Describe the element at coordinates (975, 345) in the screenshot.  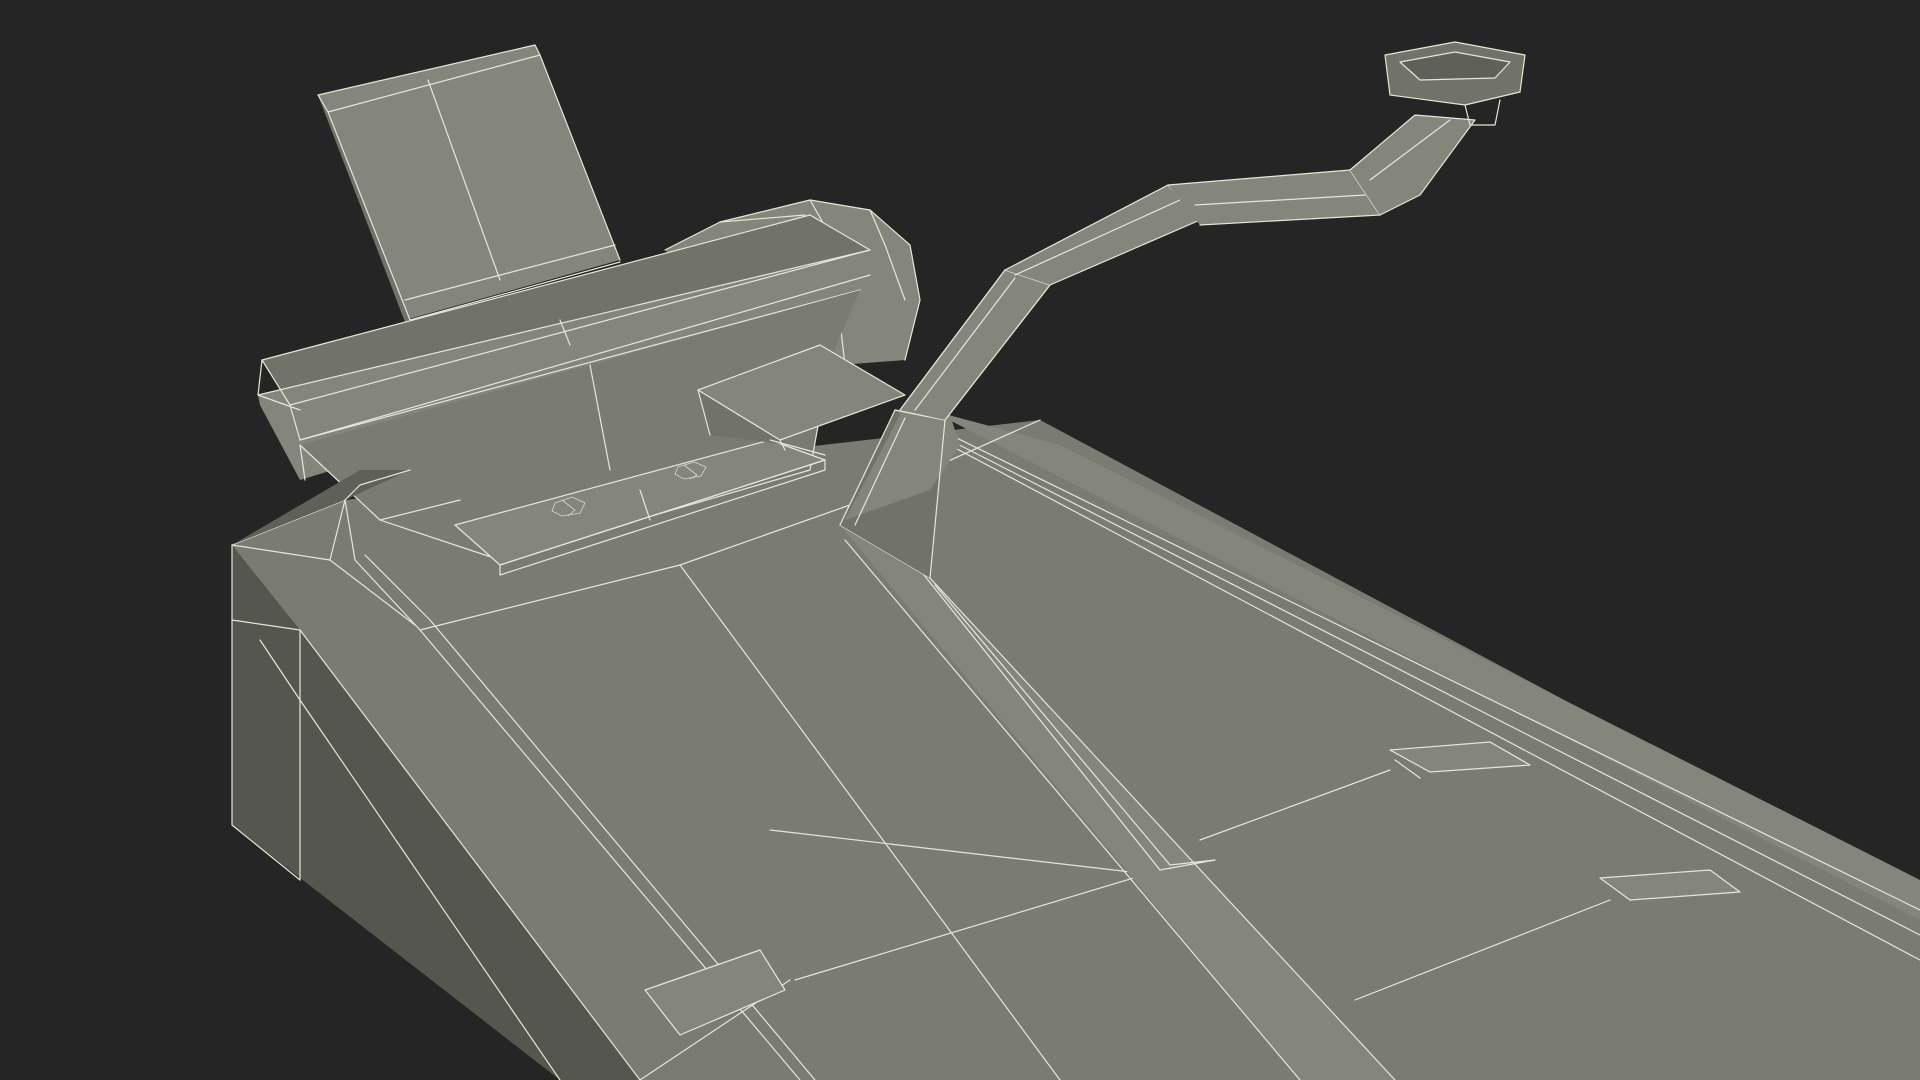
I see `pipe-mid-segment` at that location.